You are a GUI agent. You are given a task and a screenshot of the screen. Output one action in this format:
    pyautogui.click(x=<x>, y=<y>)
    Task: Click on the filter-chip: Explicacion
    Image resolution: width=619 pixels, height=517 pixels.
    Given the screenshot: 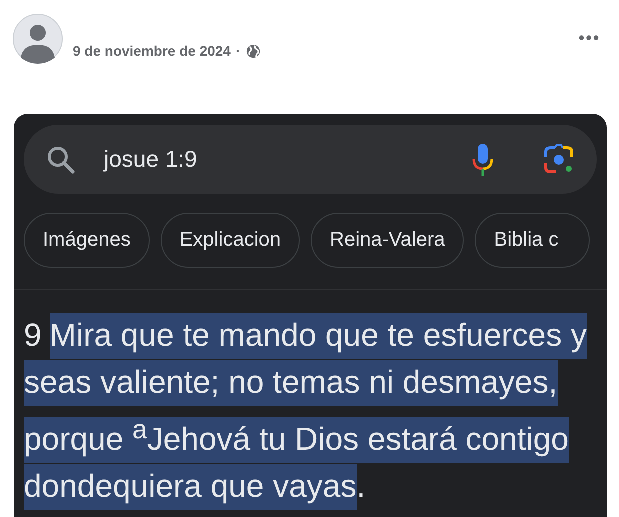 What is the action you would take?
    pyautogui.click(x=230, y=240)
    